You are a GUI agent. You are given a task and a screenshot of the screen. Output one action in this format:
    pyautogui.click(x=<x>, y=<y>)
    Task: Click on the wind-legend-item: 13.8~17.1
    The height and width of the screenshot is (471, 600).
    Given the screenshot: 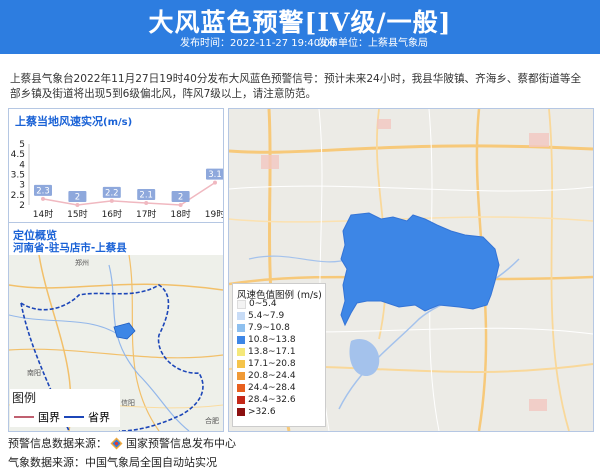 What is the action you would take?
    pyautogui.click(x=266, y=352)
    